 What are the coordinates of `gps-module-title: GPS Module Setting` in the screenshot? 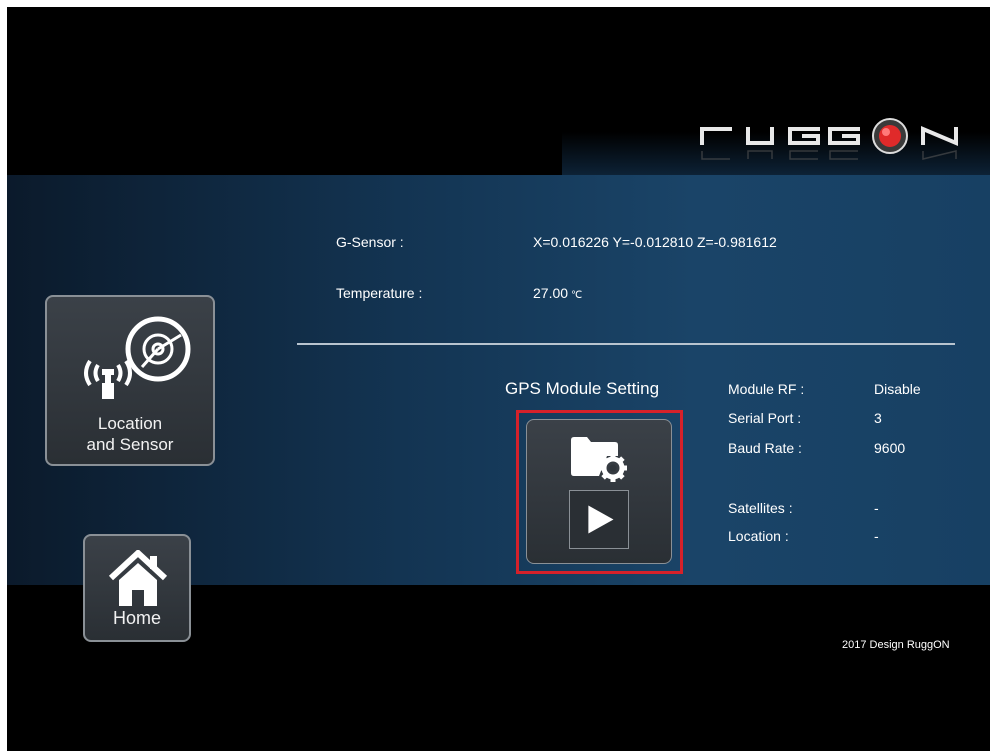 It's located at (582, 388).